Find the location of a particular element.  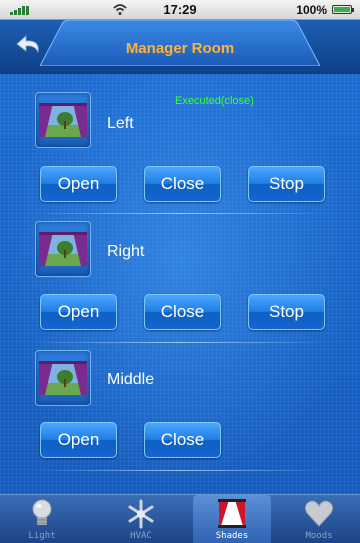

shade-icon-middle is located at coordinates (63, 378).